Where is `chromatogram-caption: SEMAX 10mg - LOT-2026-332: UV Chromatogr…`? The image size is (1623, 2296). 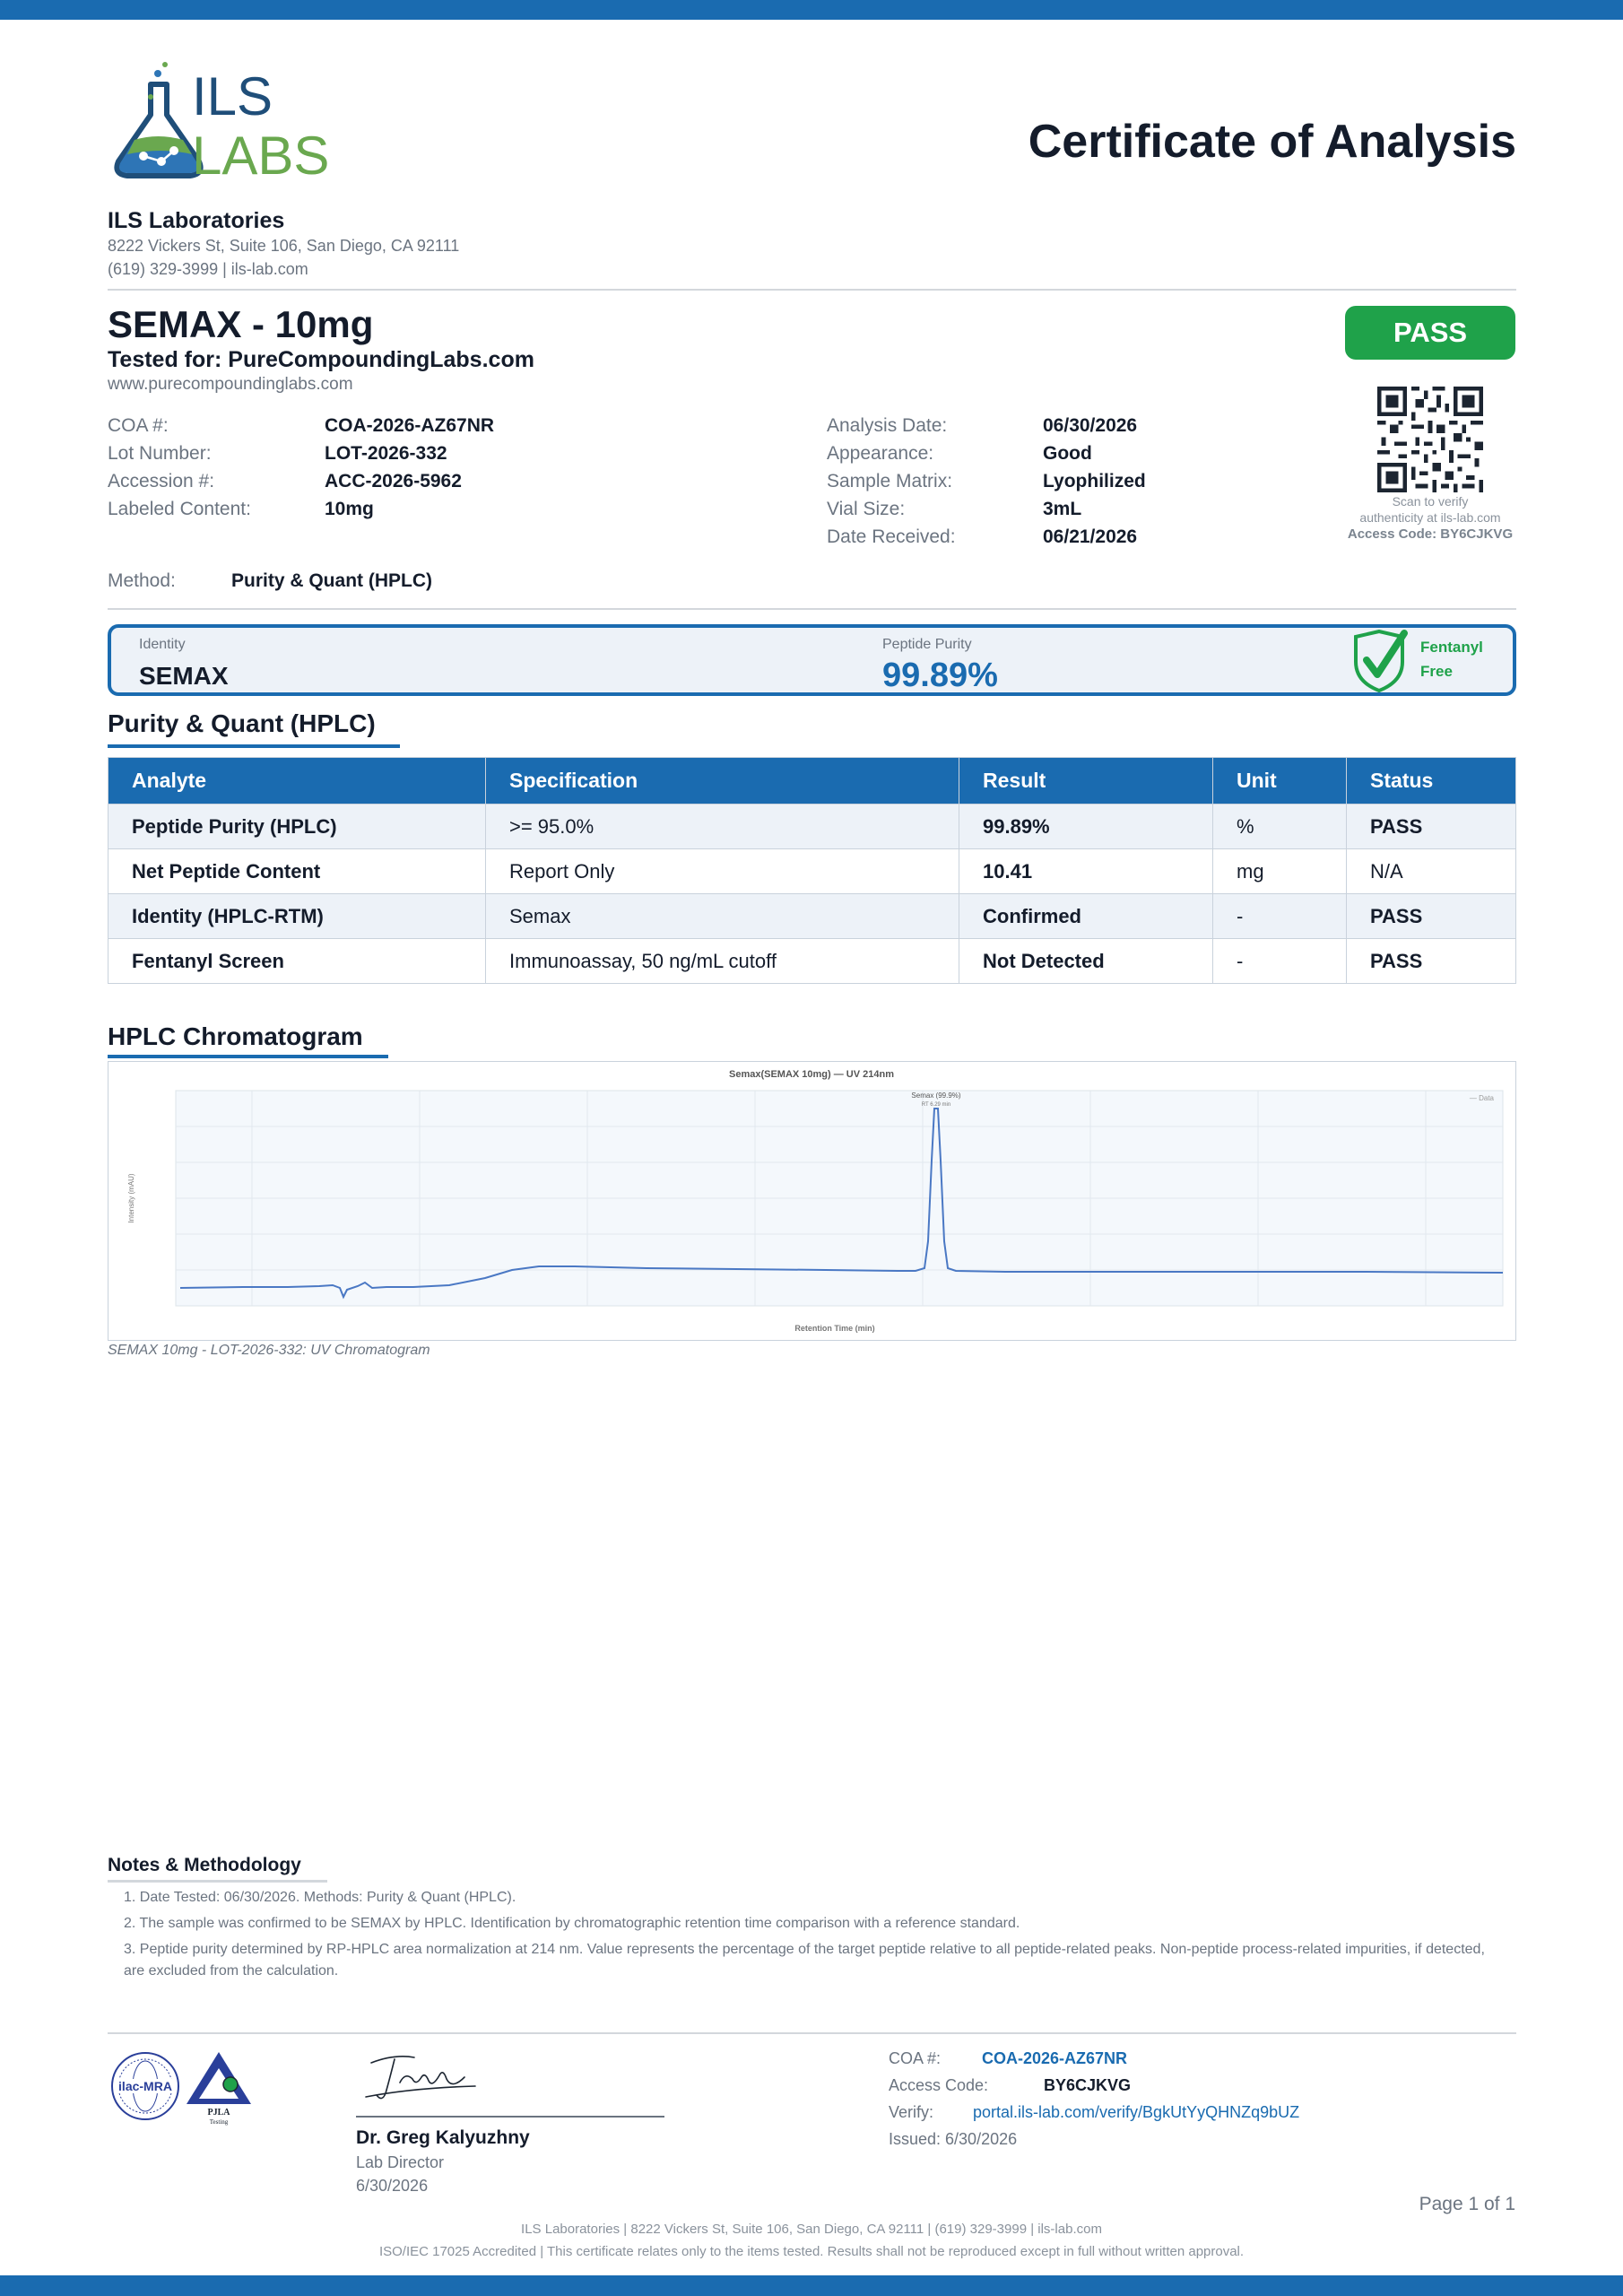 chromatogram-caption: SEMAX 10mg - LOT-2026-332: UV Chromatogr… is located at coordinates (269, 1350).